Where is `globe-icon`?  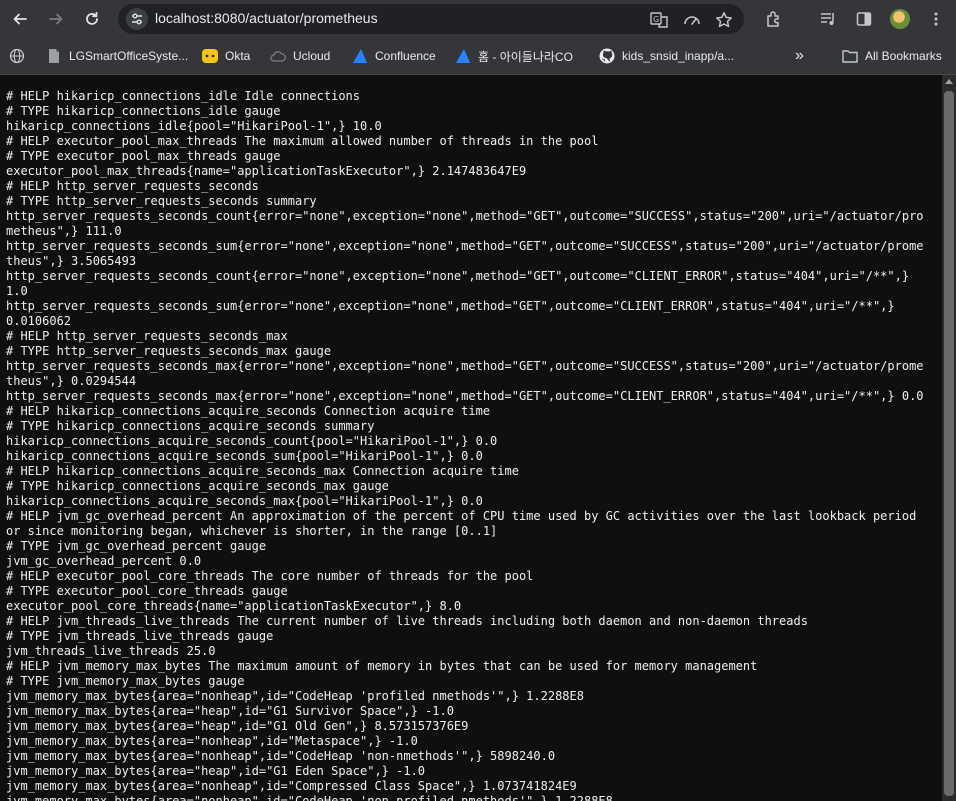 globe-icon is located at coordinates (17, 56).